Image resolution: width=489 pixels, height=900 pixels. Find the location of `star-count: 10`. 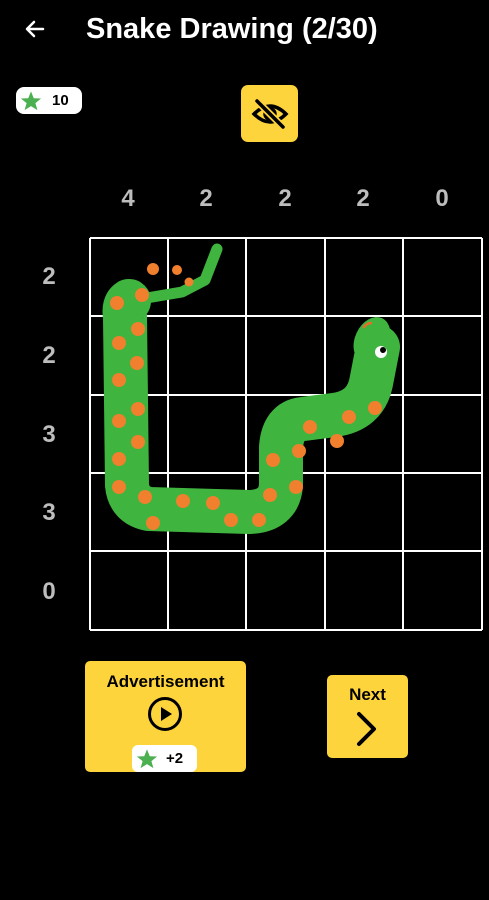

star-count: 10 is located at coordinates (60, 100).